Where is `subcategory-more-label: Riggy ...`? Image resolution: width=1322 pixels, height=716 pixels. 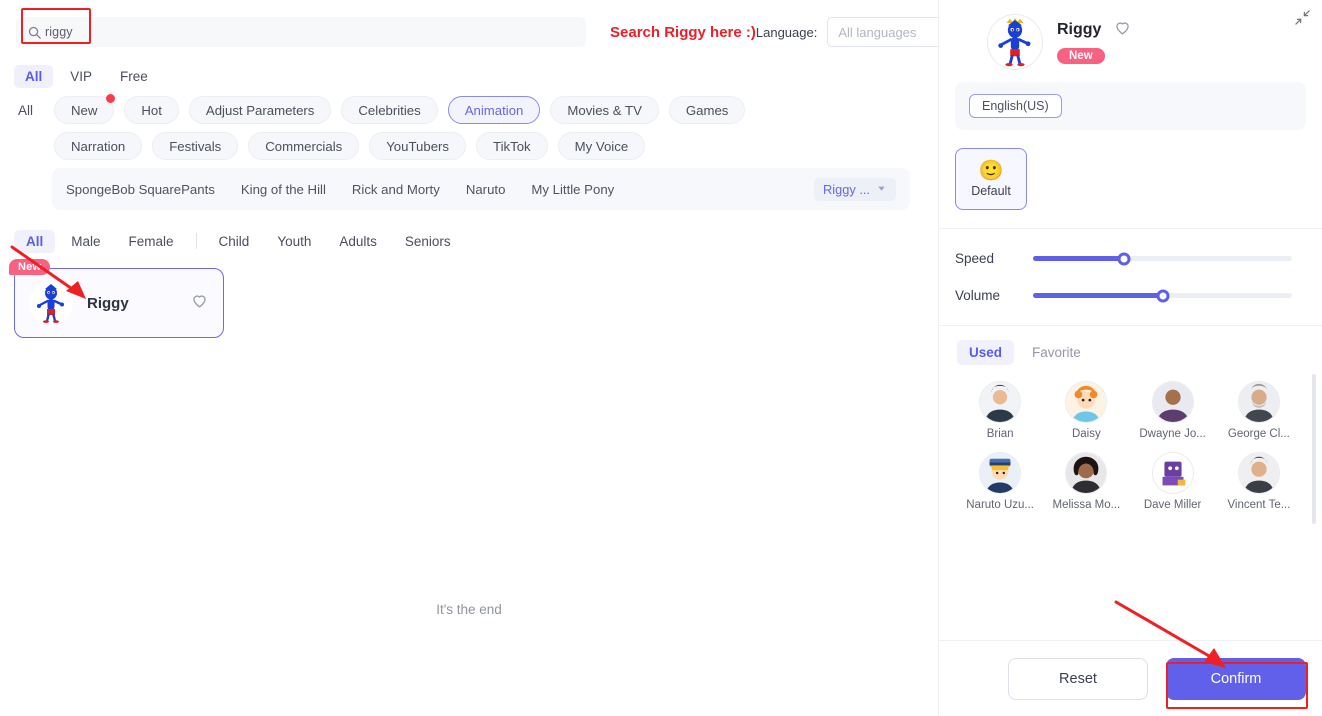 subcategory-more-label: Riggy ... is located at coordinates (846, 189).